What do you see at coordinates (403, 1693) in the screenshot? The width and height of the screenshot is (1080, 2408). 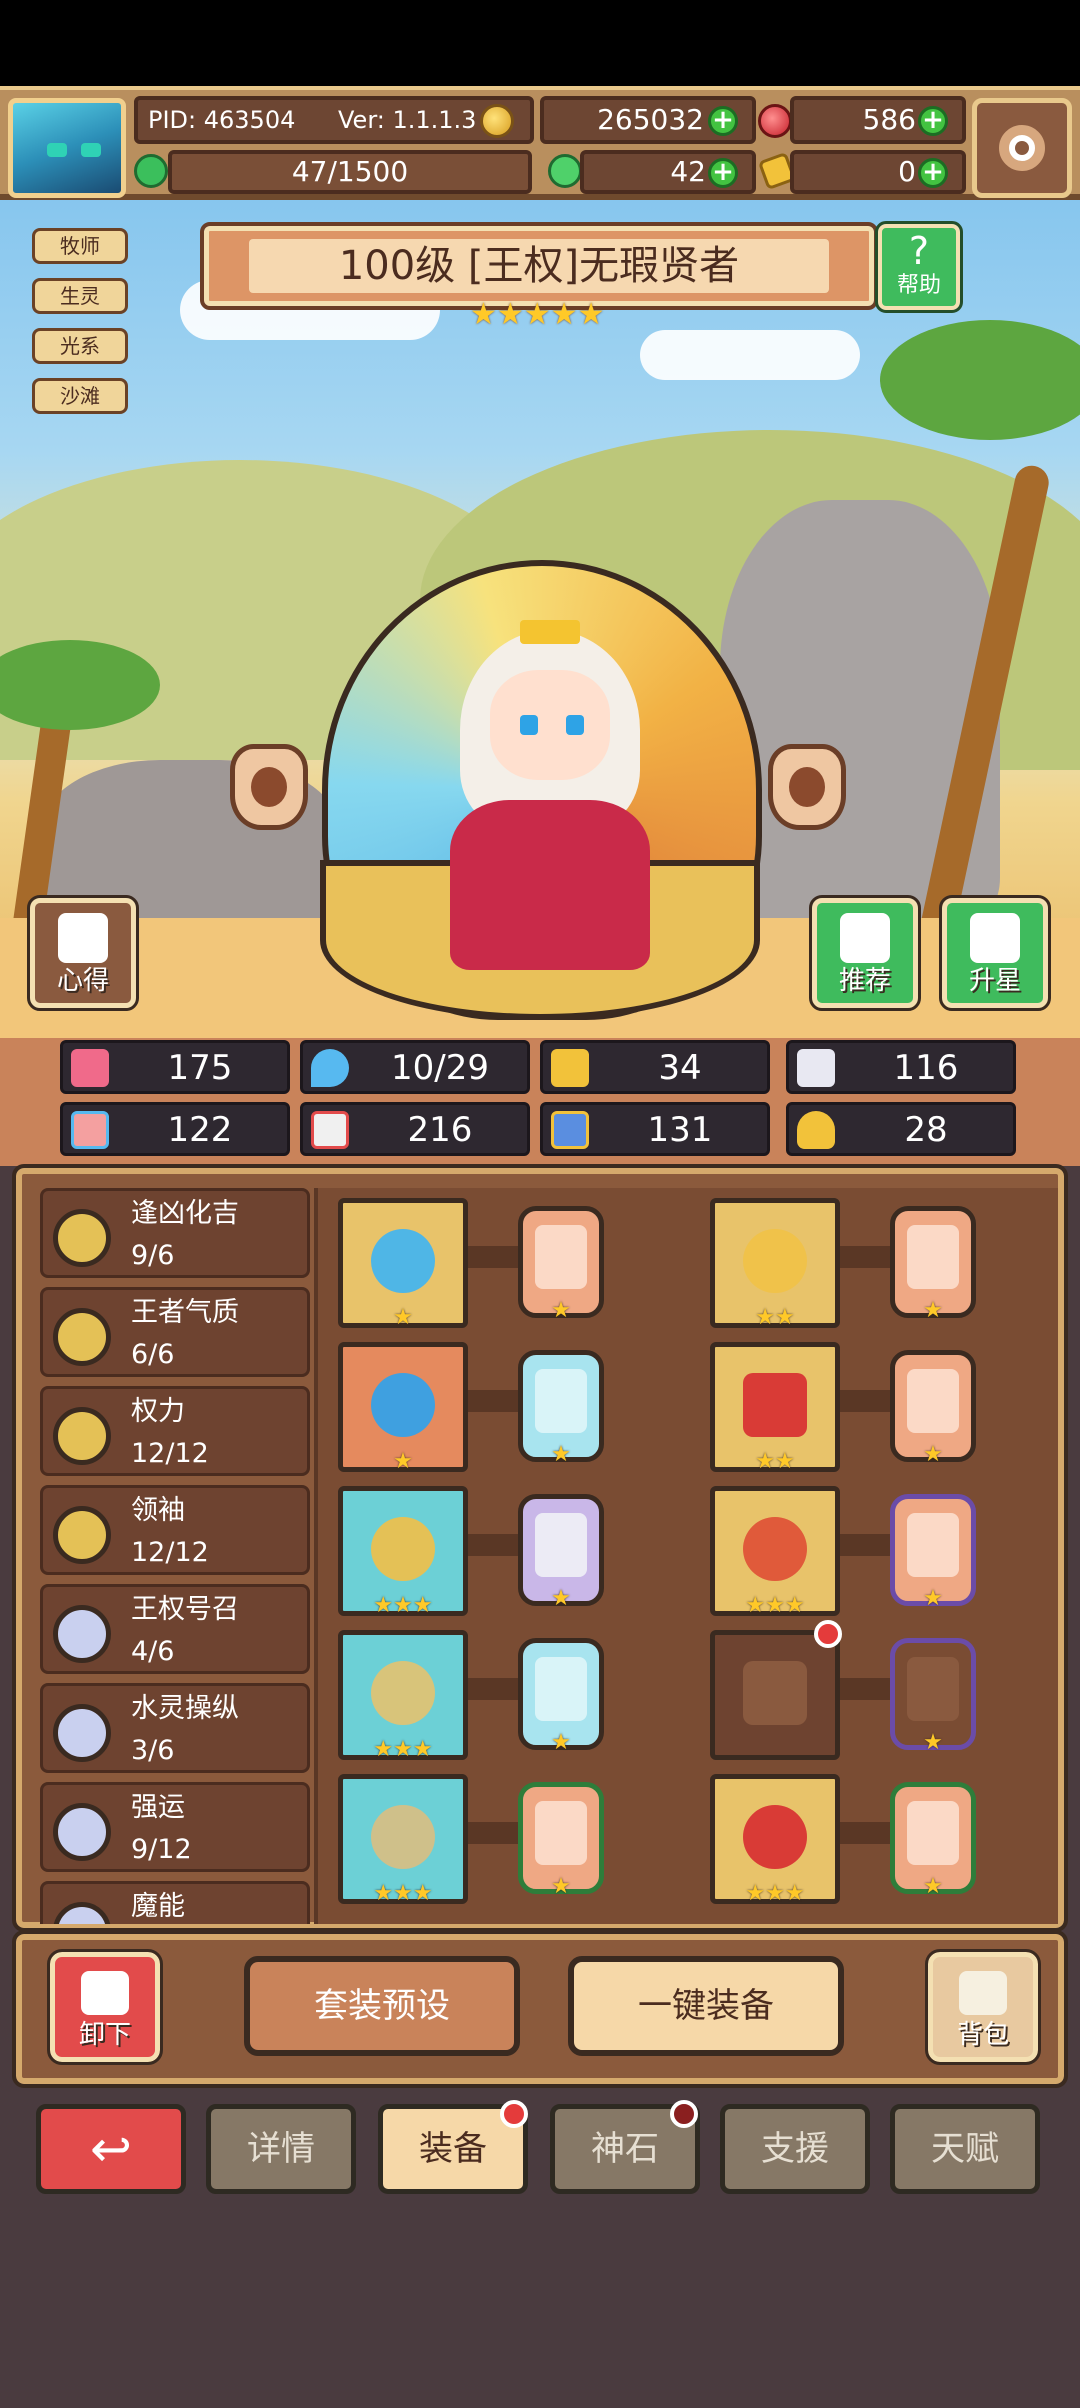 I see `medal-icon` at bounding box center [403, 1693].